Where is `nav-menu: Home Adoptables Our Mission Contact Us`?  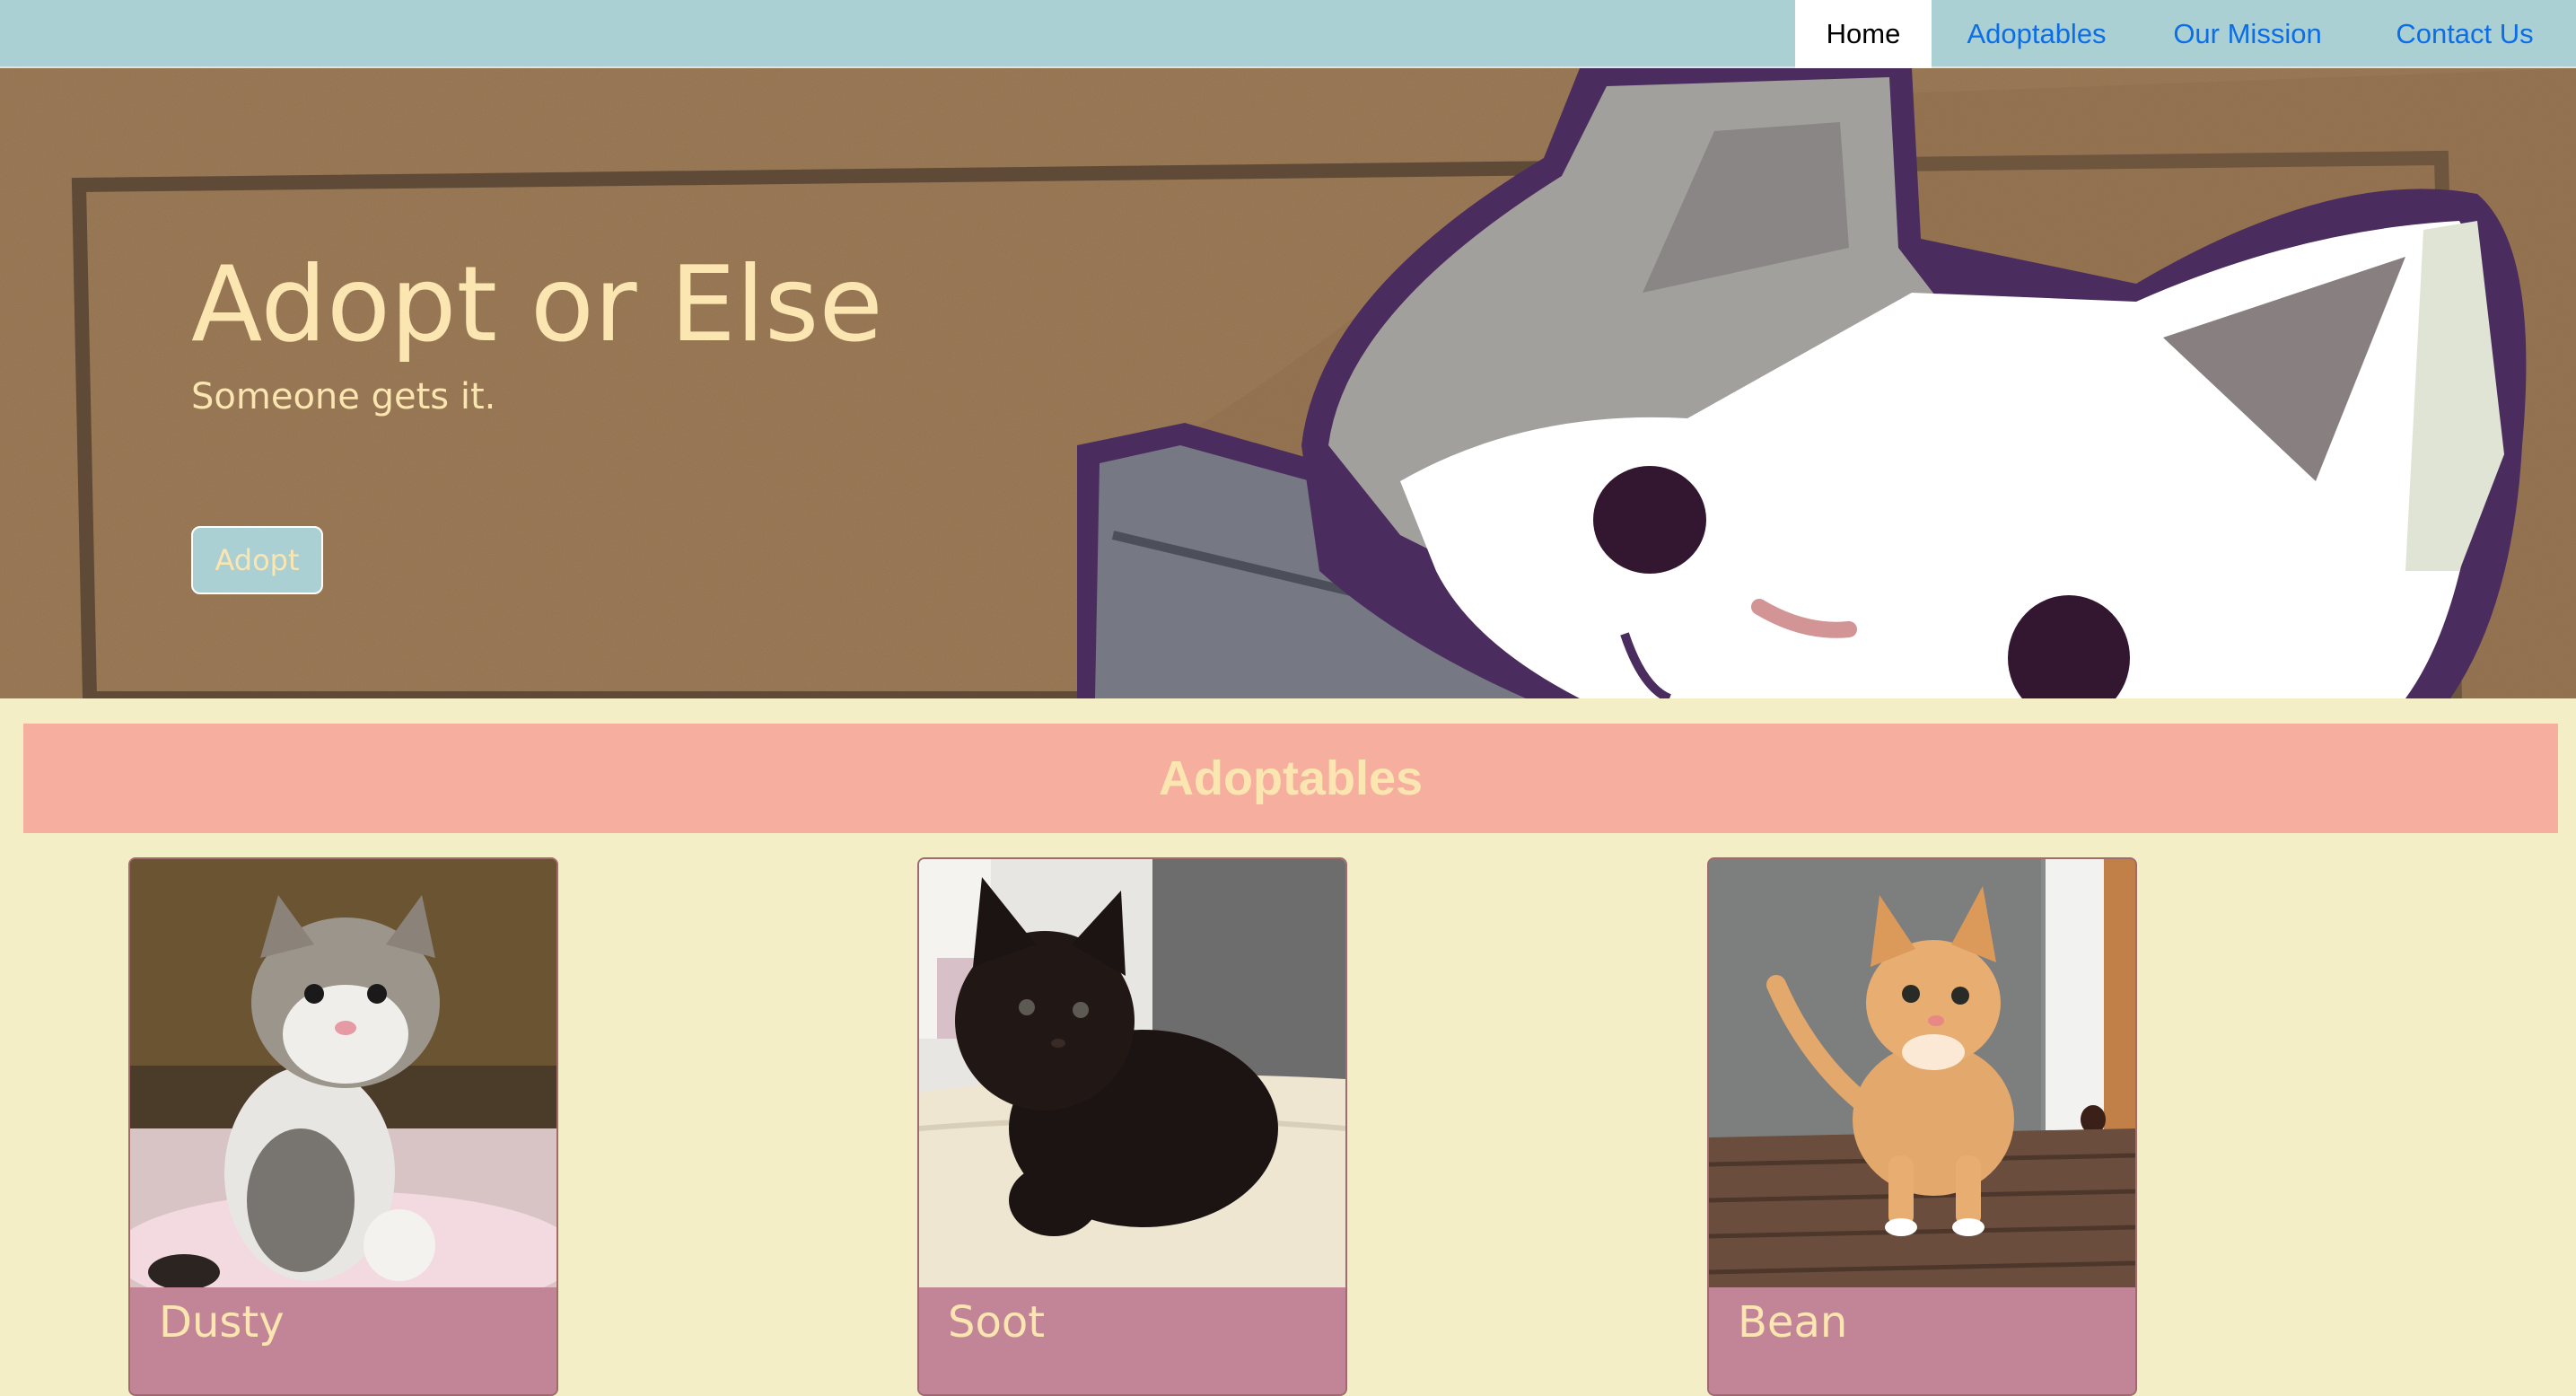 nav-menu: Home Adoptables Our Mission Contact Us is located at coordinates (2185, 34).